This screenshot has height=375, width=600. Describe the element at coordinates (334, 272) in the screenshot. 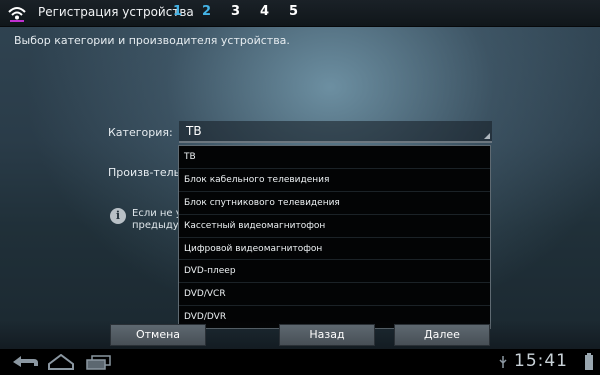

I see `dropdown-option: DVD-плеер` at that location.